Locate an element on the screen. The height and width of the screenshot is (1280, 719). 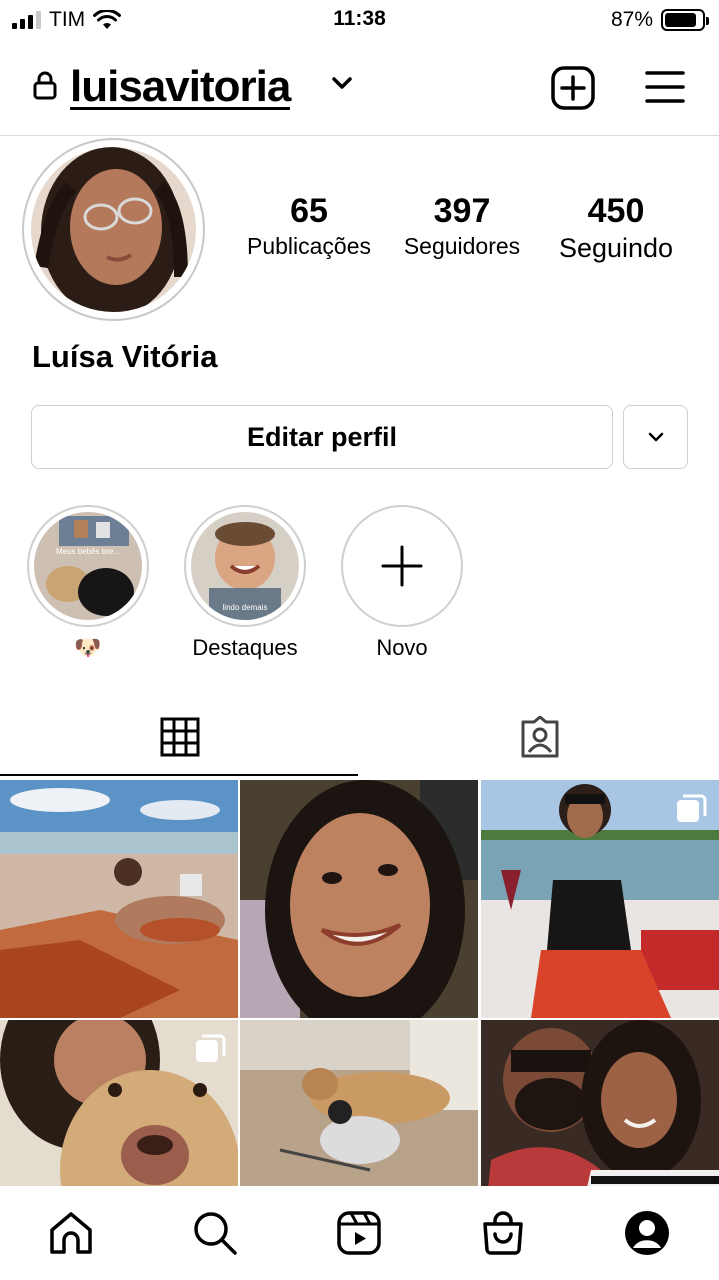
stat-followers-label: Seguidores is located at coordinates (462, 246).